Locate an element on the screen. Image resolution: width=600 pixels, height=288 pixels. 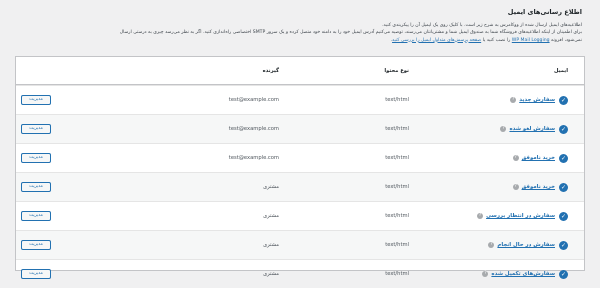
email-name-link: سفارش لغو شده is located at coordinates (532, 129).